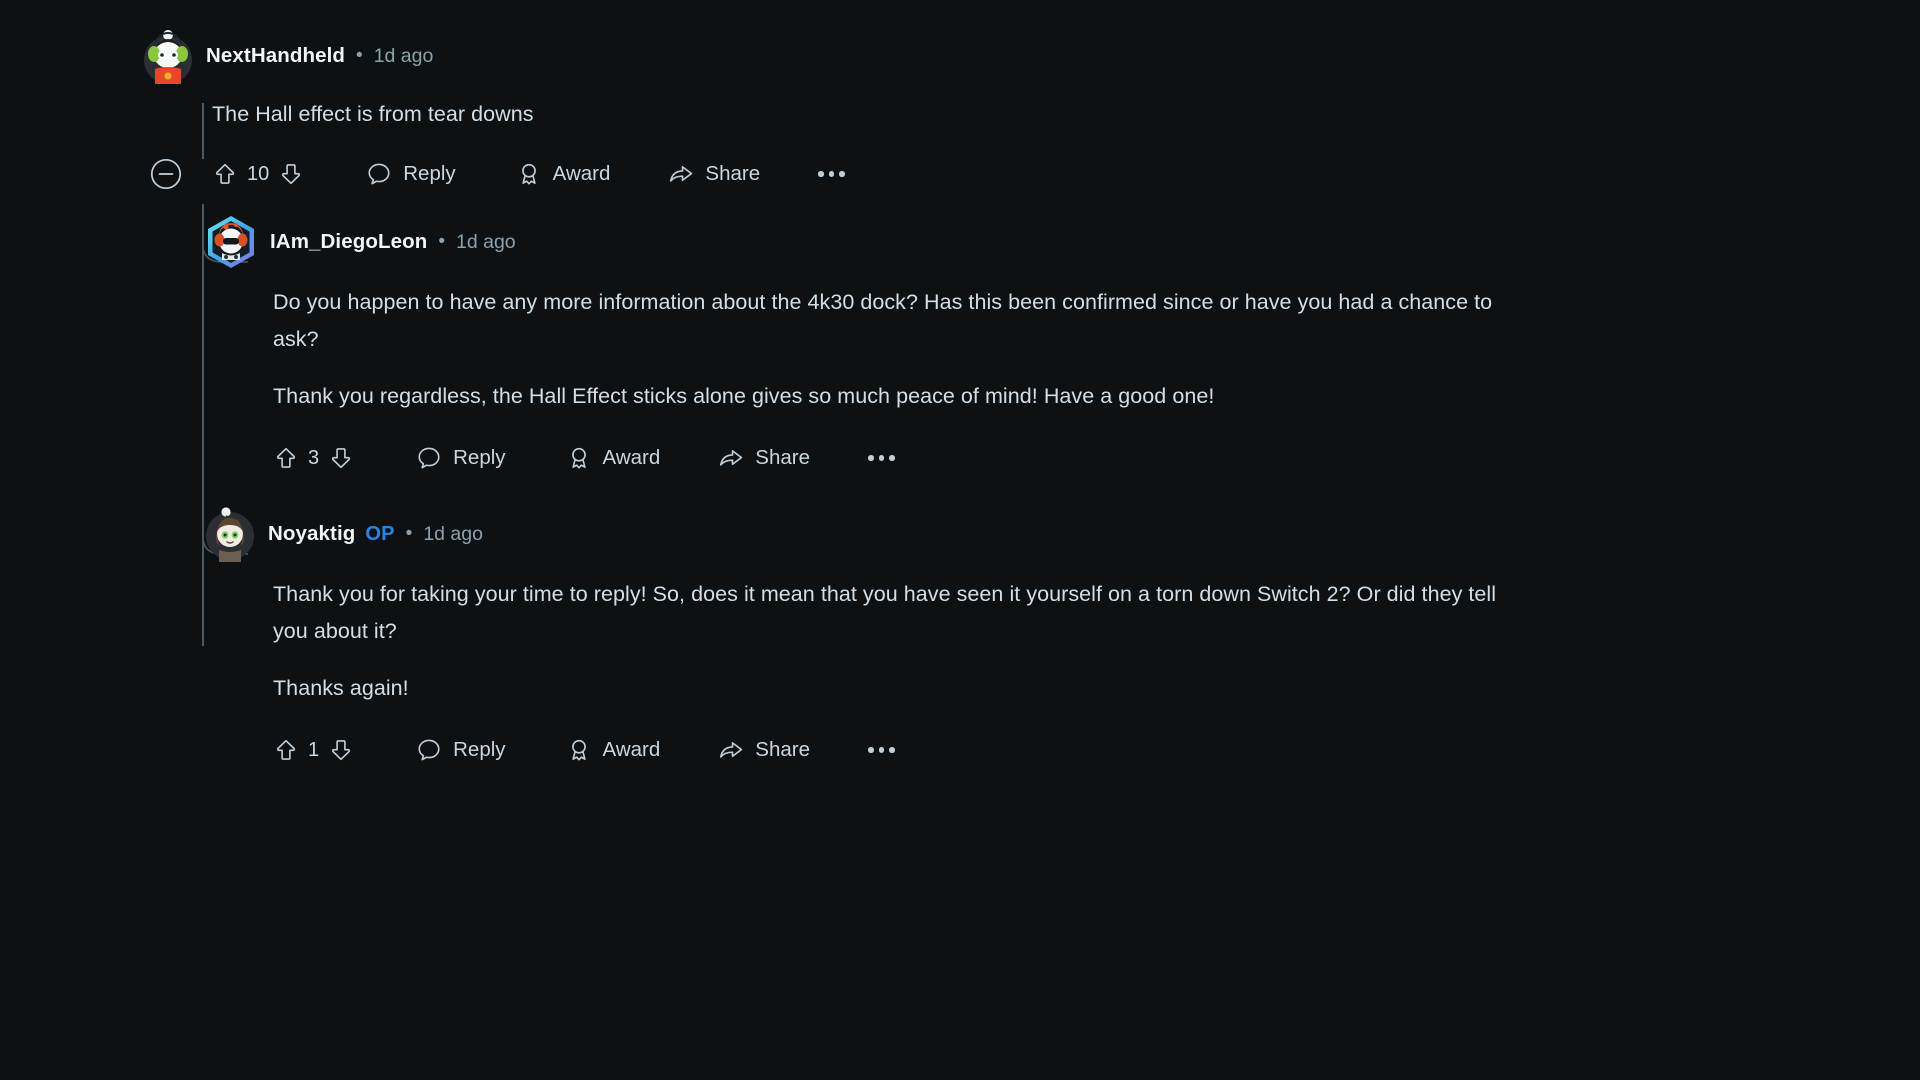 The height and width of the screenshot is (1080, 1920). I want to click on vote-group: 10, so click(258, 174).